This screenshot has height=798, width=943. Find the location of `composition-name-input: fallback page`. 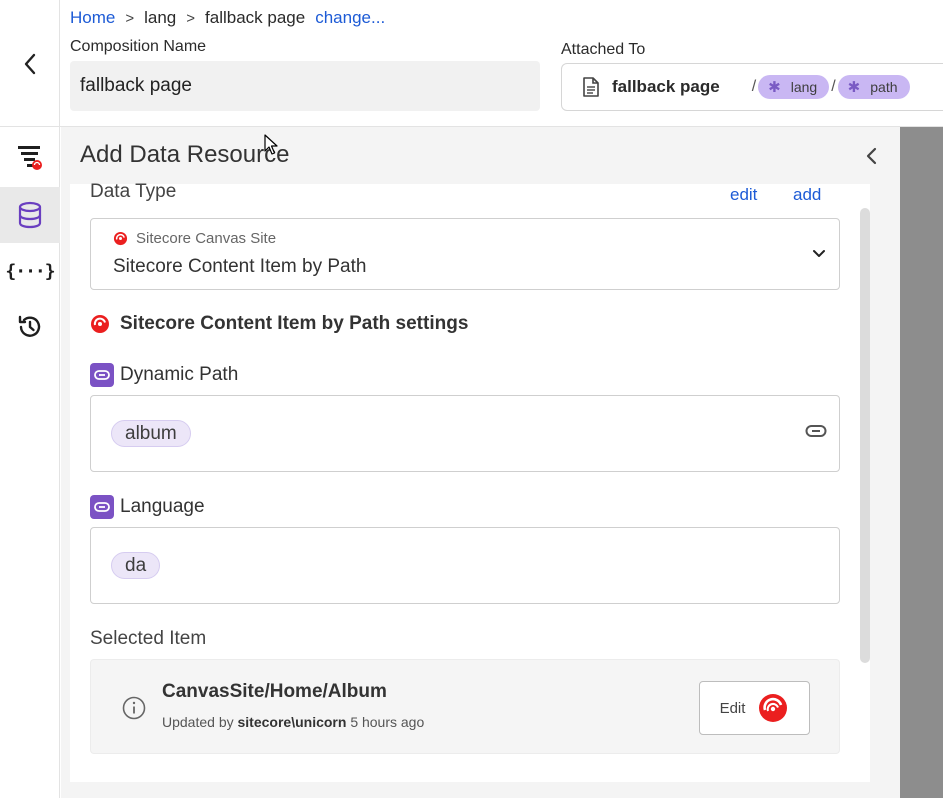

composition-name-input: fallback page is located at coordinates (305, 86).